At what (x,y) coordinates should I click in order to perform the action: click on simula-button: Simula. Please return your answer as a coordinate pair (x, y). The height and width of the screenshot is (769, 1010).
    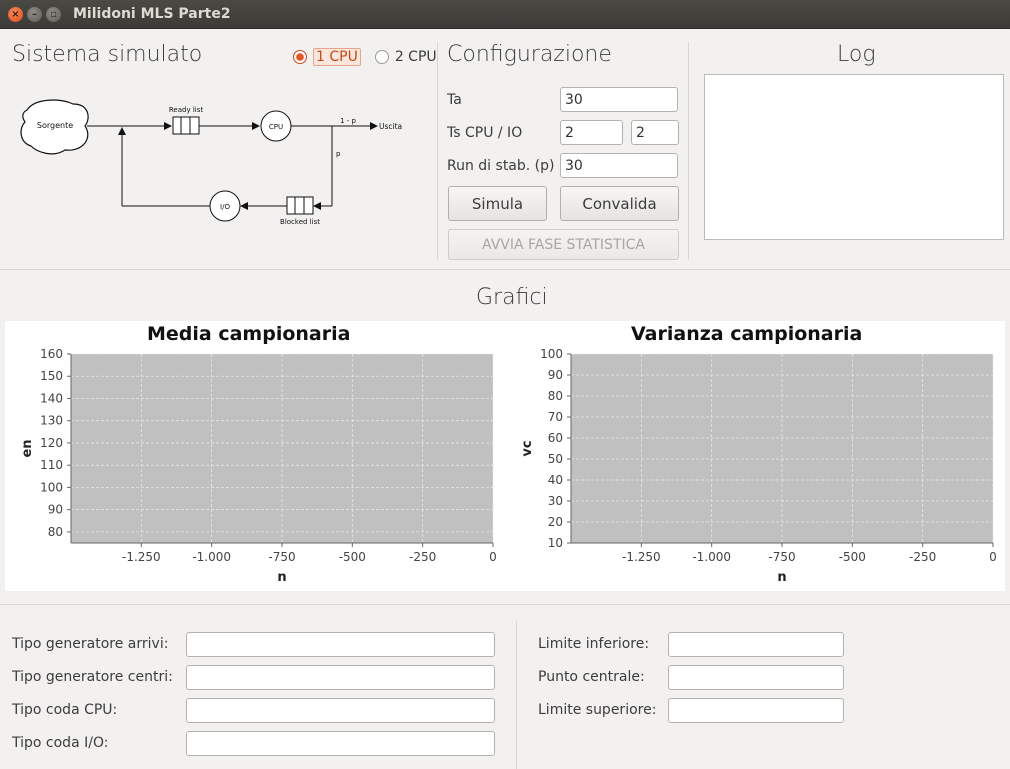
    Looking at the image, I should click on (497, 203).